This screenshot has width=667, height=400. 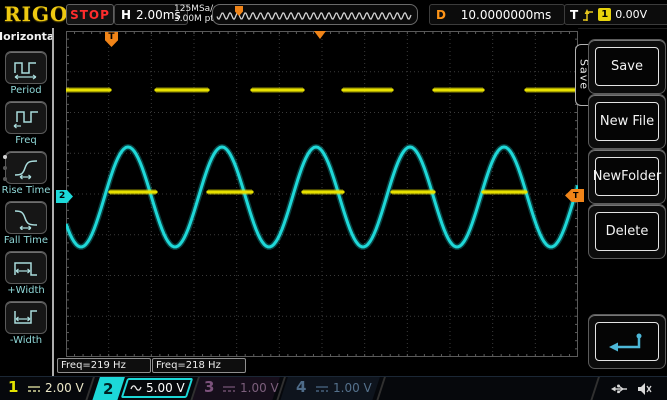 I want to click on return-arrow-icon, so click(x=625, y=342).